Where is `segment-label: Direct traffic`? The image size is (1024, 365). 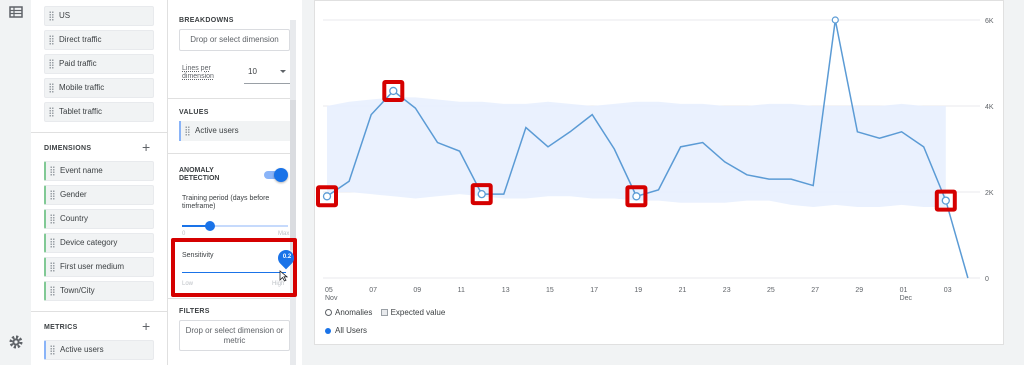
segment-label: Direct traffic is located at coordinates (80, 39).